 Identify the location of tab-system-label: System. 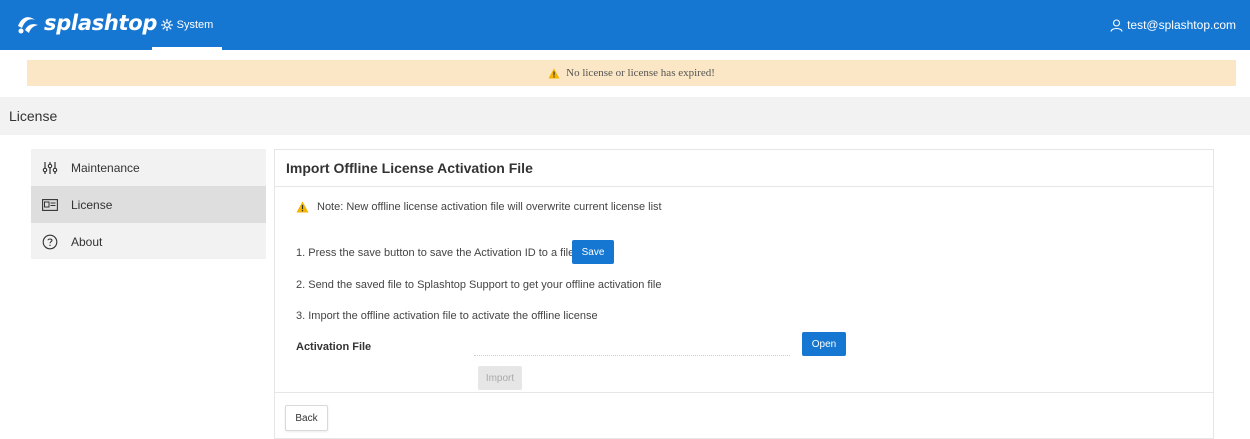
(195, 25).